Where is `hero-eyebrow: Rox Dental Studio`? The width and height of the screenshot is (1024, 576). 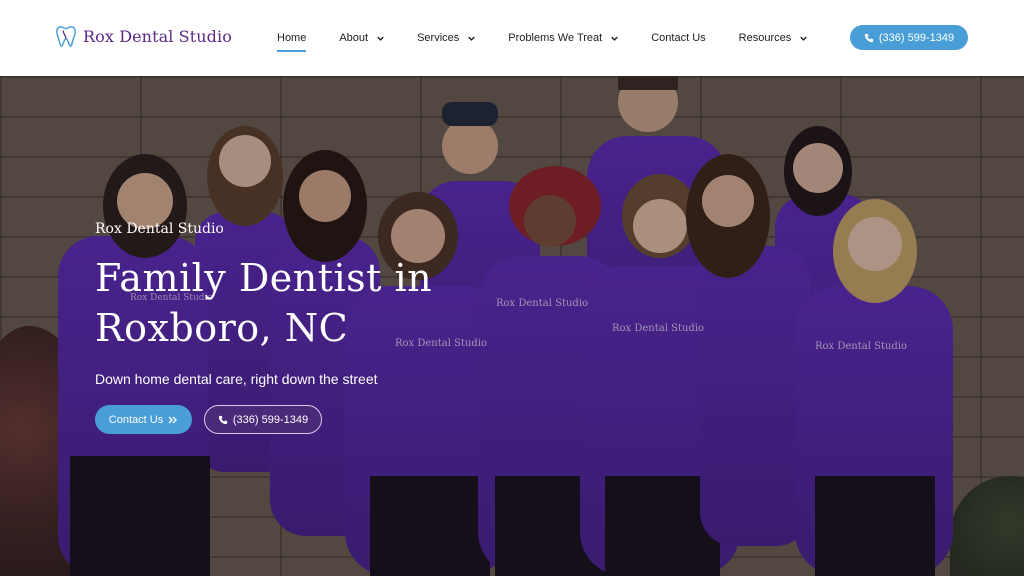 hero-eyebrow: Rox Dental Studio is located at coordinates (159, 229).